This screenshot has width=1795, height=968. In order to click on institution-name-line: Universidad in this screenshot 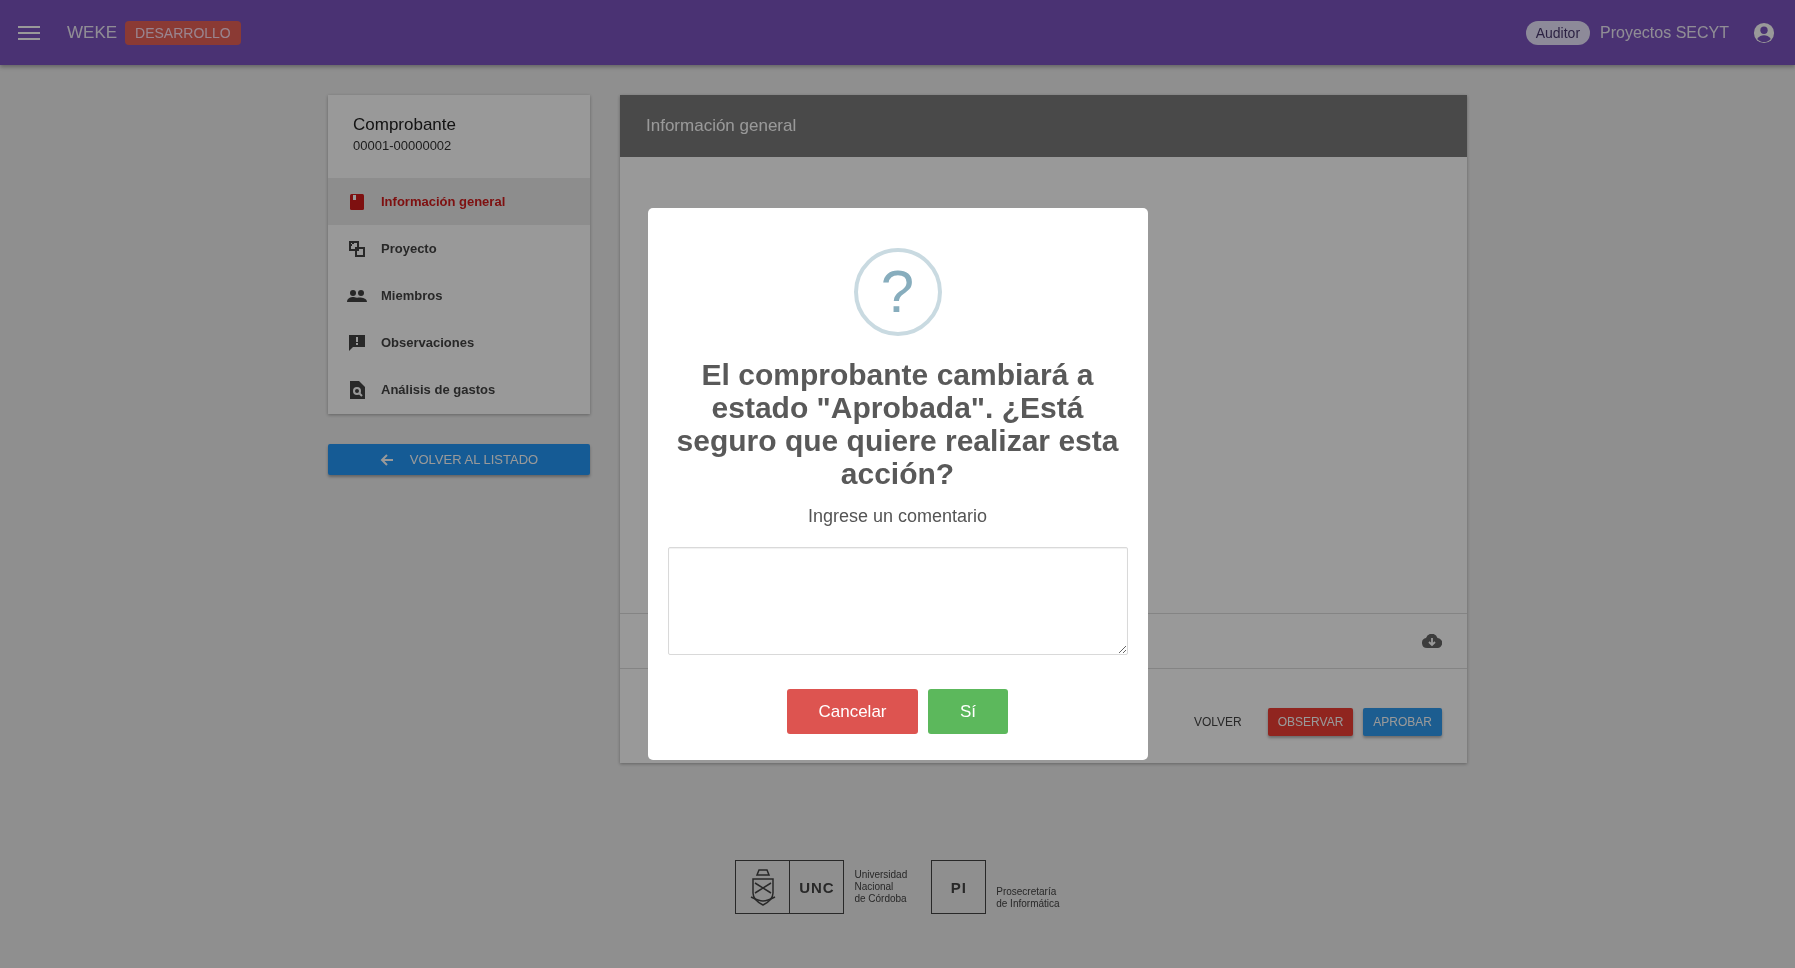, I will do `click(881, 875)`.